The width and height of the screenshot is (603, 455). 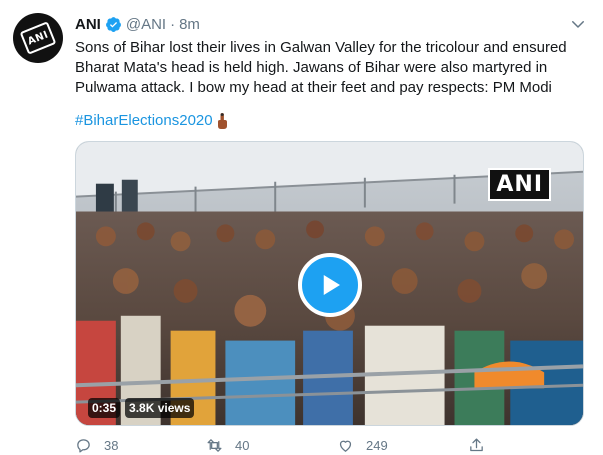 I want to click on play-button, so click(x=330, y=285).